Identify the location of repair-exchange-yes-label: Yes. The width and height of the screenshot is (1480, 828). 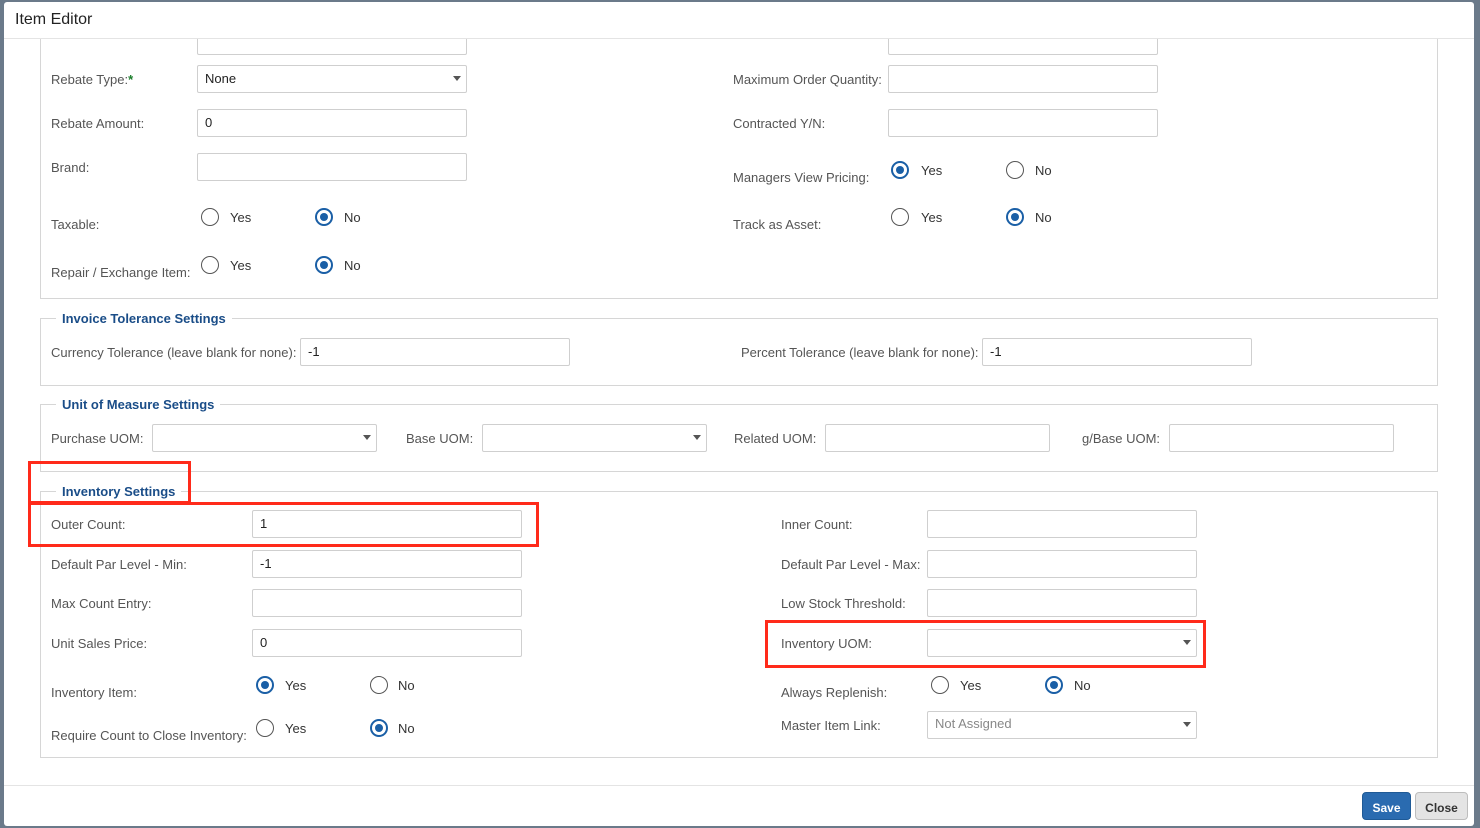
(241, 265).